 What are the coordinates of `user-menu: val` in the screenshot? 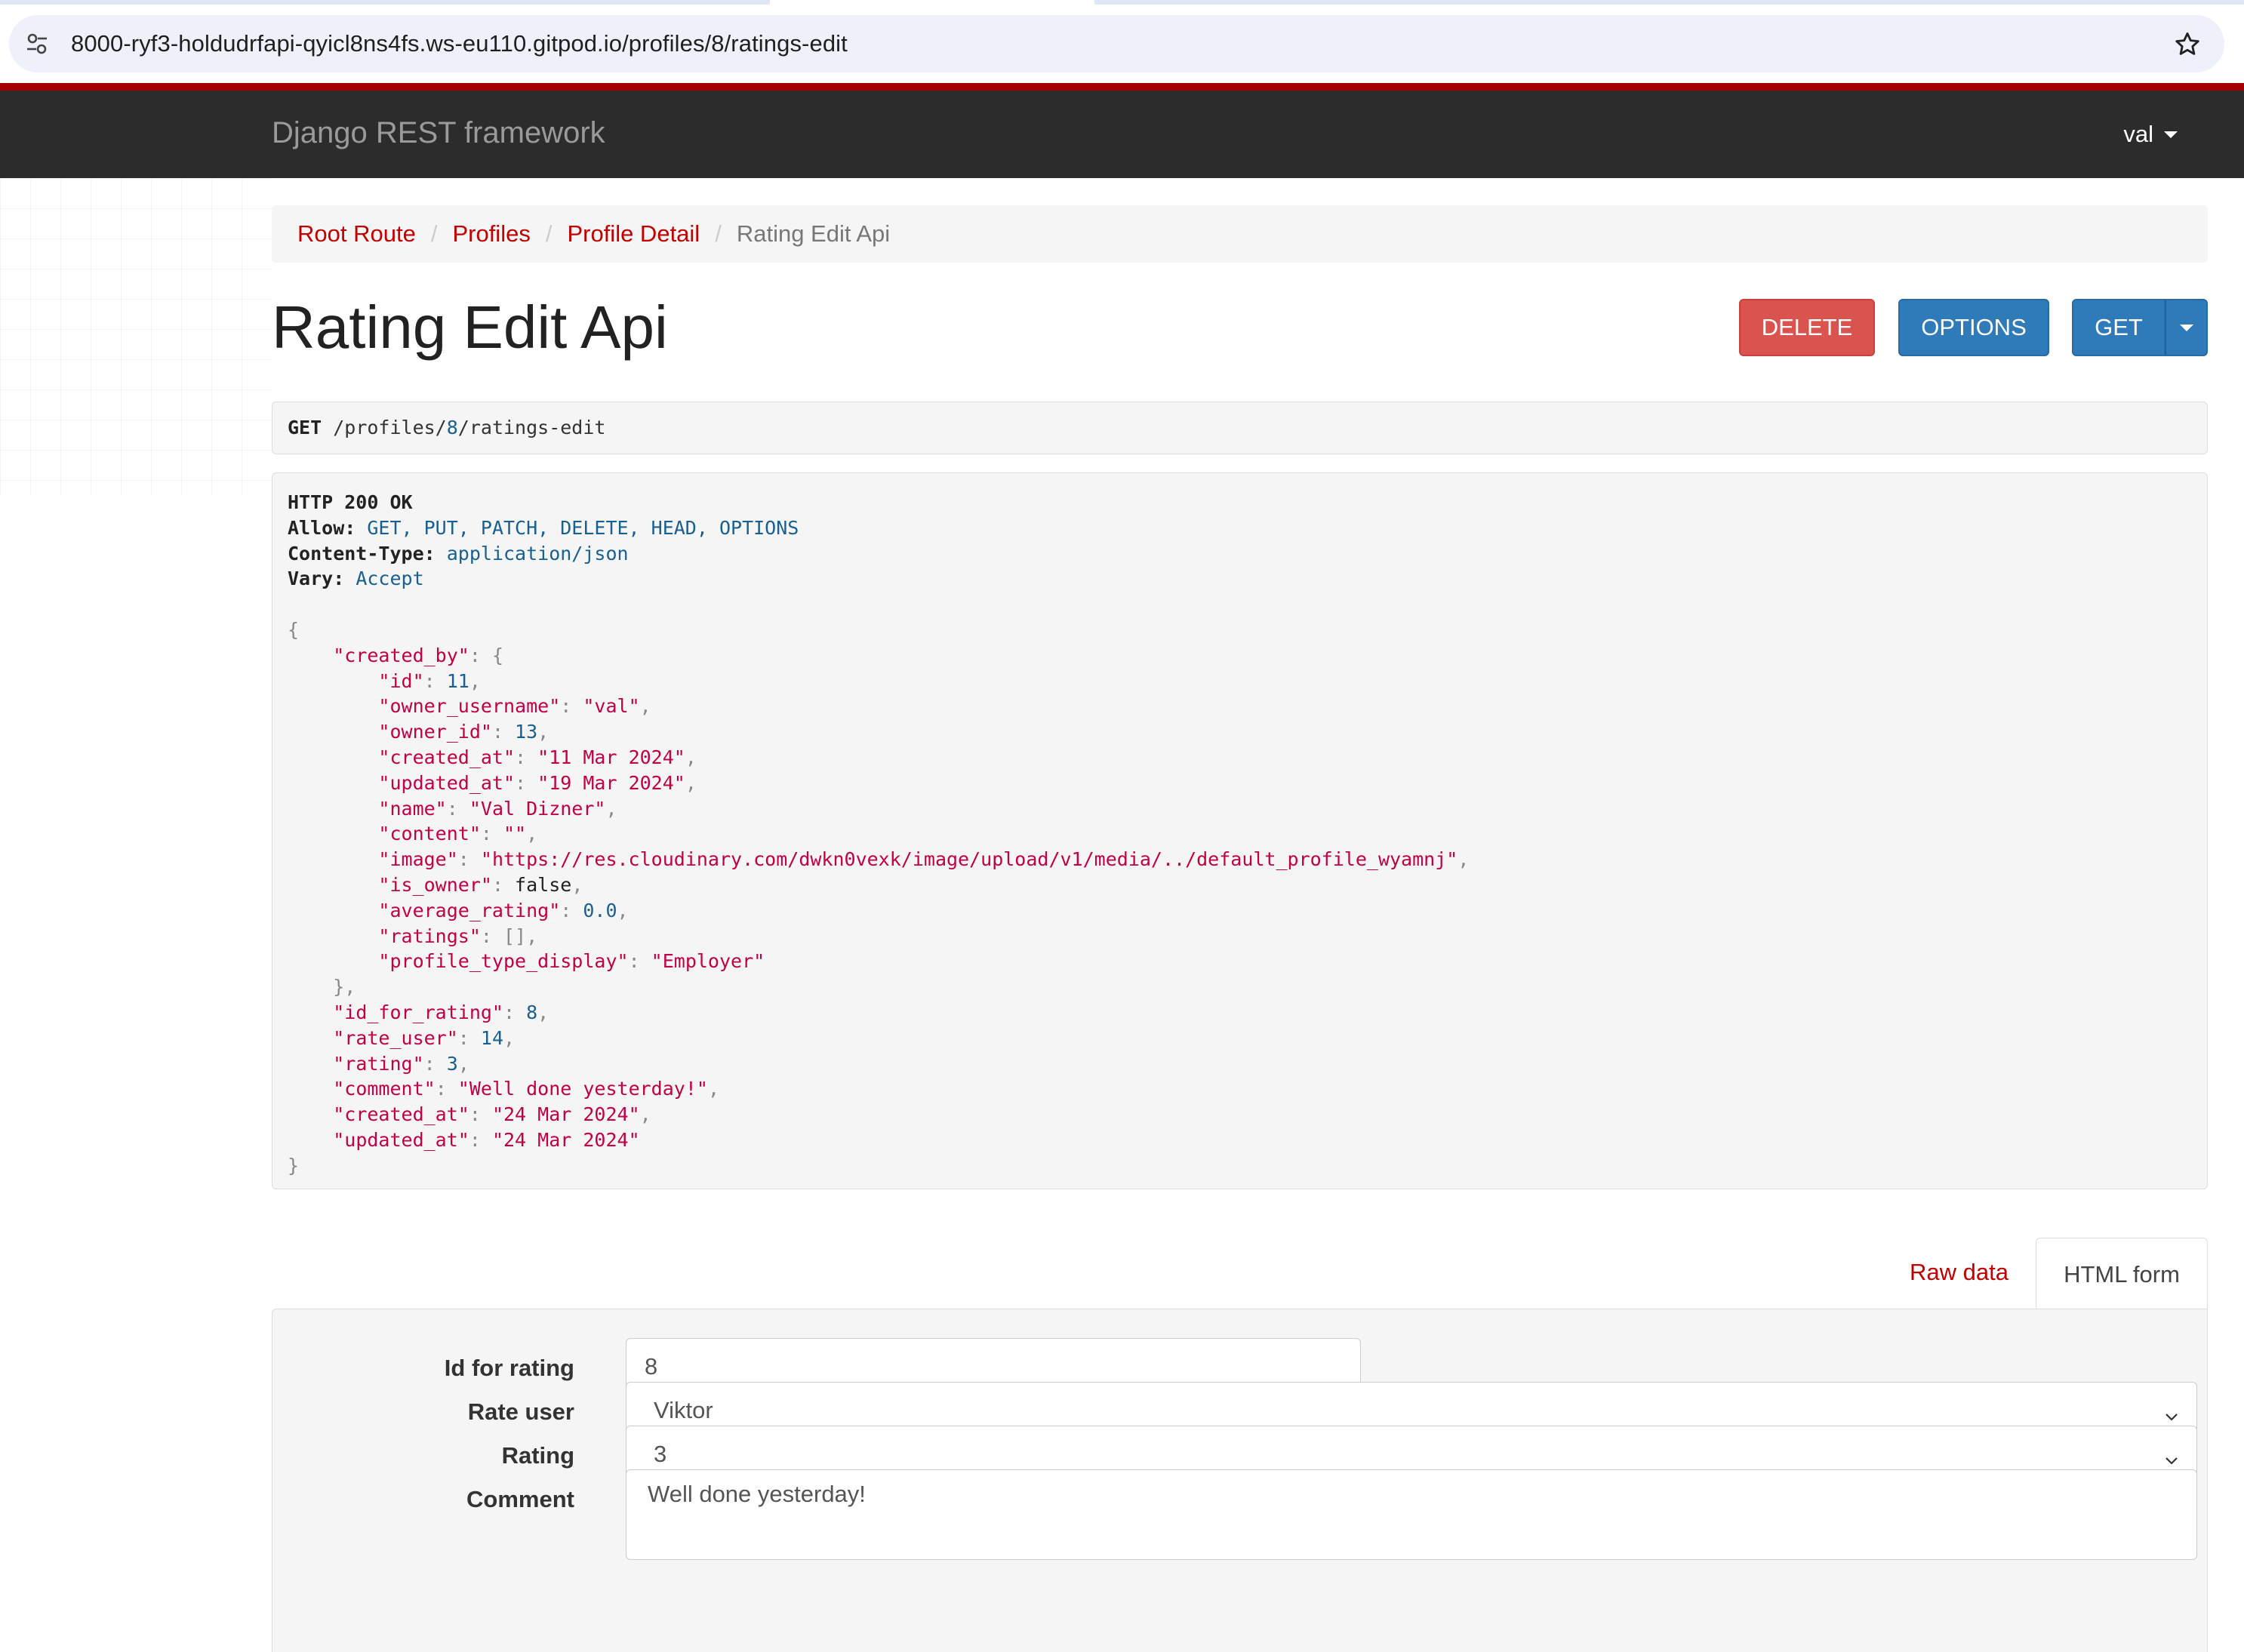 It's located at (2150, 134).